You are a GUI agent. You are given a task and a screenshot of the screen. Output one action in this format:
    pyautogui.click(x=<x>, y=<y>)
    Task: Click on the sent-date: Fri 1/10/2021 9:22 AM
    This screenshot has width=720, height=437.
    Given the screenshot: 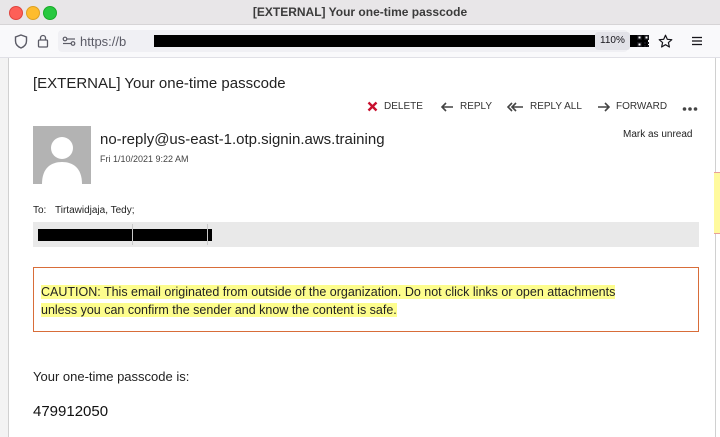 What is the action you would take?
    pyautogui.click(x=144, y=159)
    